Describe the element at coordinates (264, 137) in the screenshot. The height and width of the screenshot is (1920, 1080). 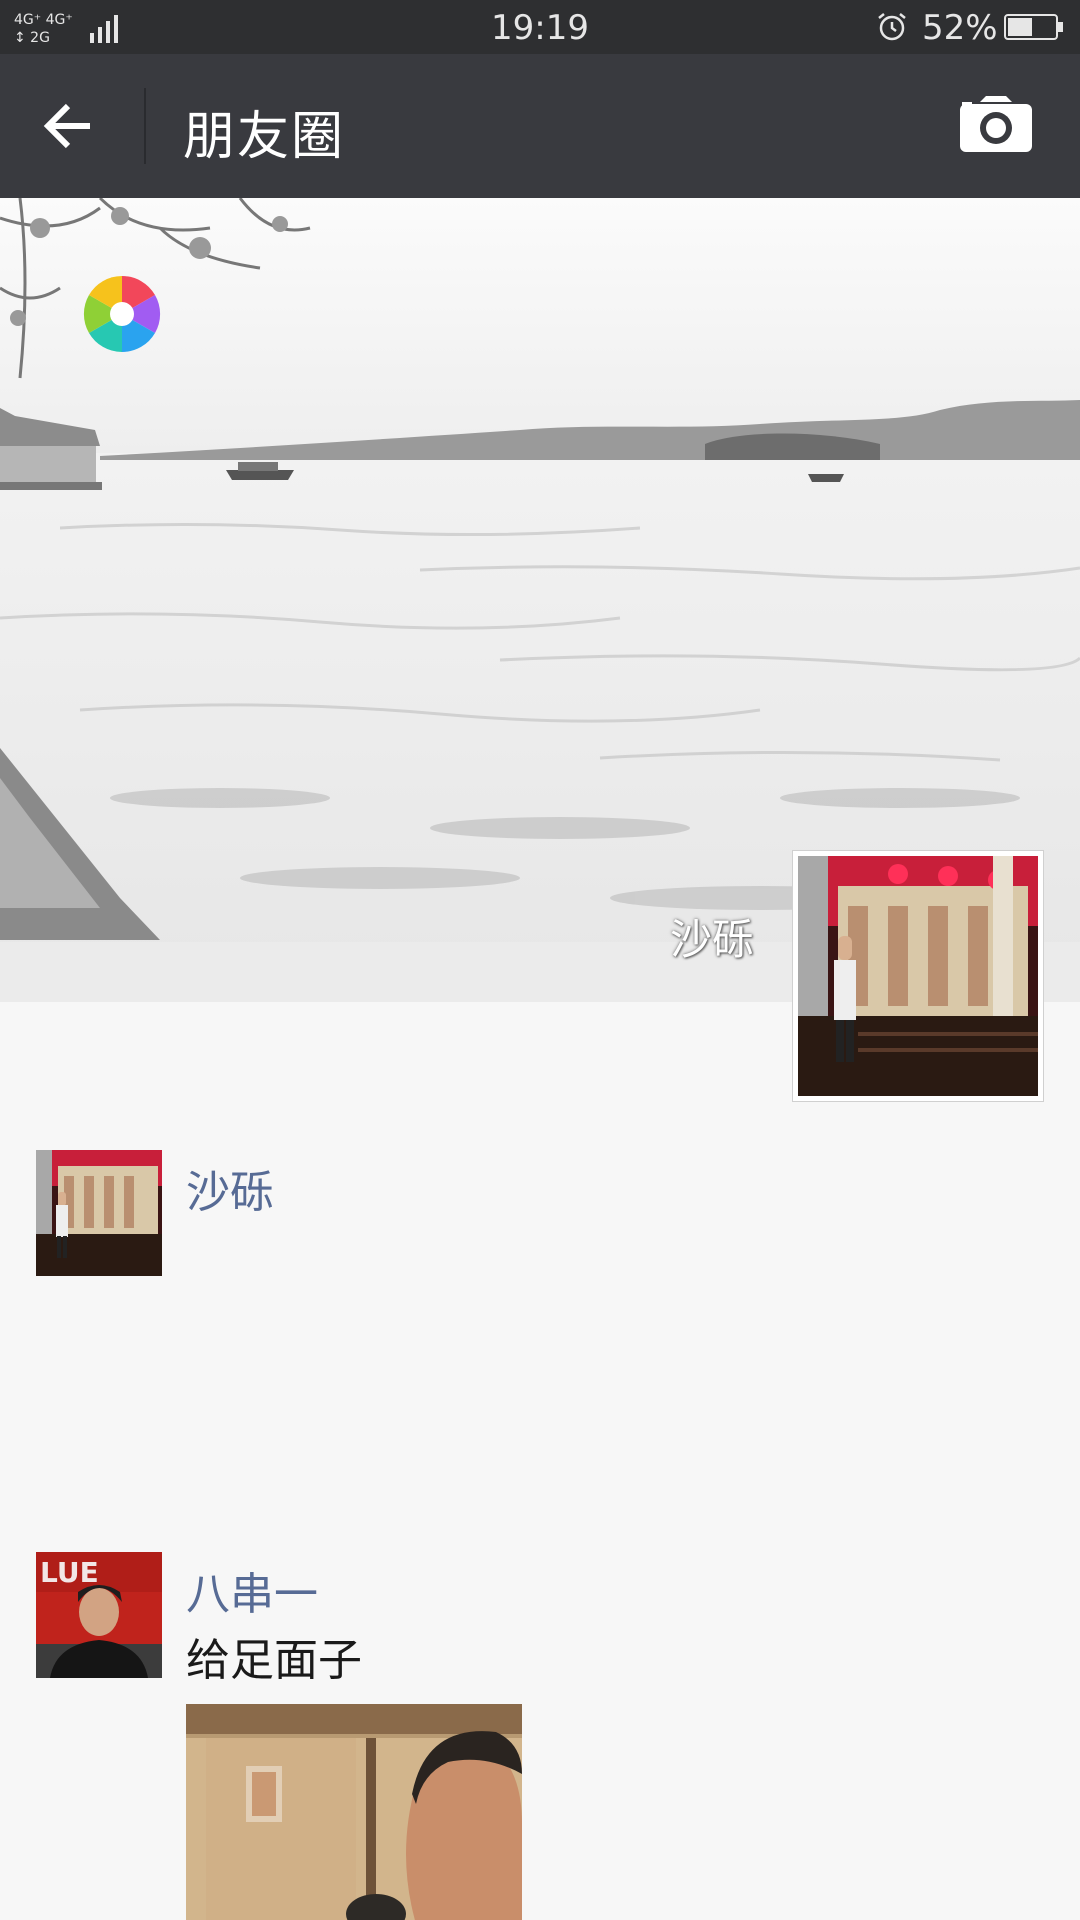
I see `page-title: 朋友圈` at that location.